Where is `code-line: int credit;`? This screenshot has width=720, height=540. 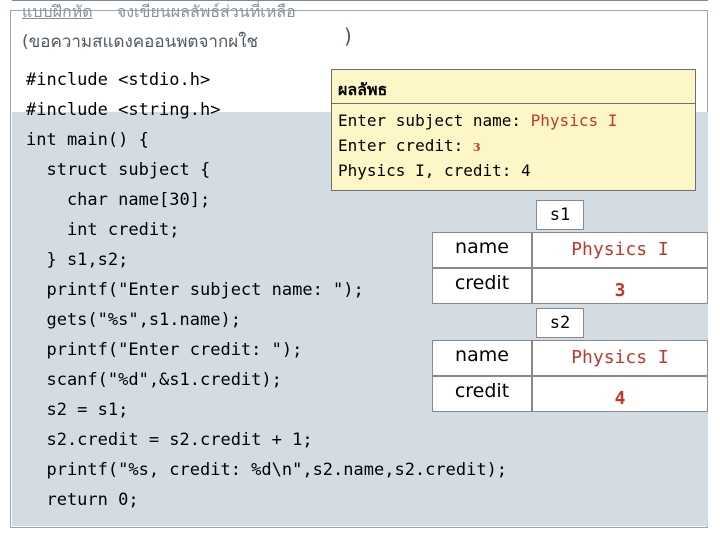 code-line: int credit; is located at coordinates (103, 230).